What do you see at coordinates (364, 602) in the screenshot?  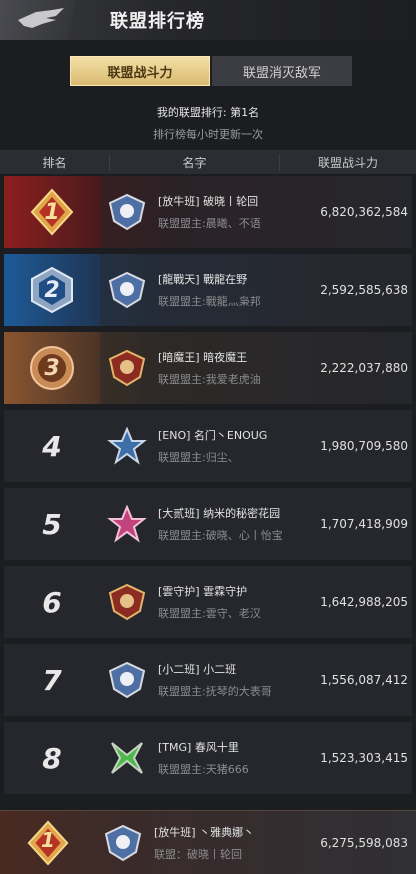 I see `alliance-power: 1,642,988,205` at bounding box center [364, 602].